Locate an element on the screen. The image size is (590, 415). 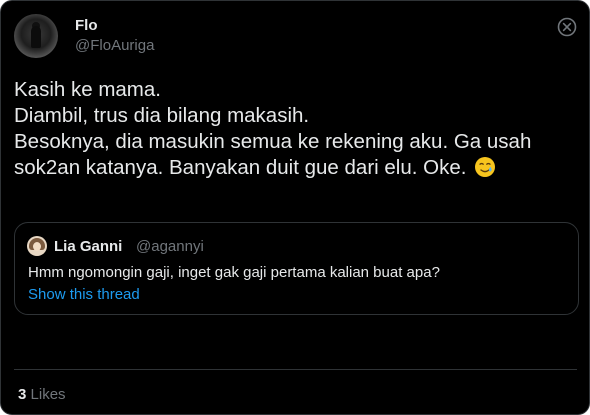
quoted-author-avatar is located at coordinates (37, 246).